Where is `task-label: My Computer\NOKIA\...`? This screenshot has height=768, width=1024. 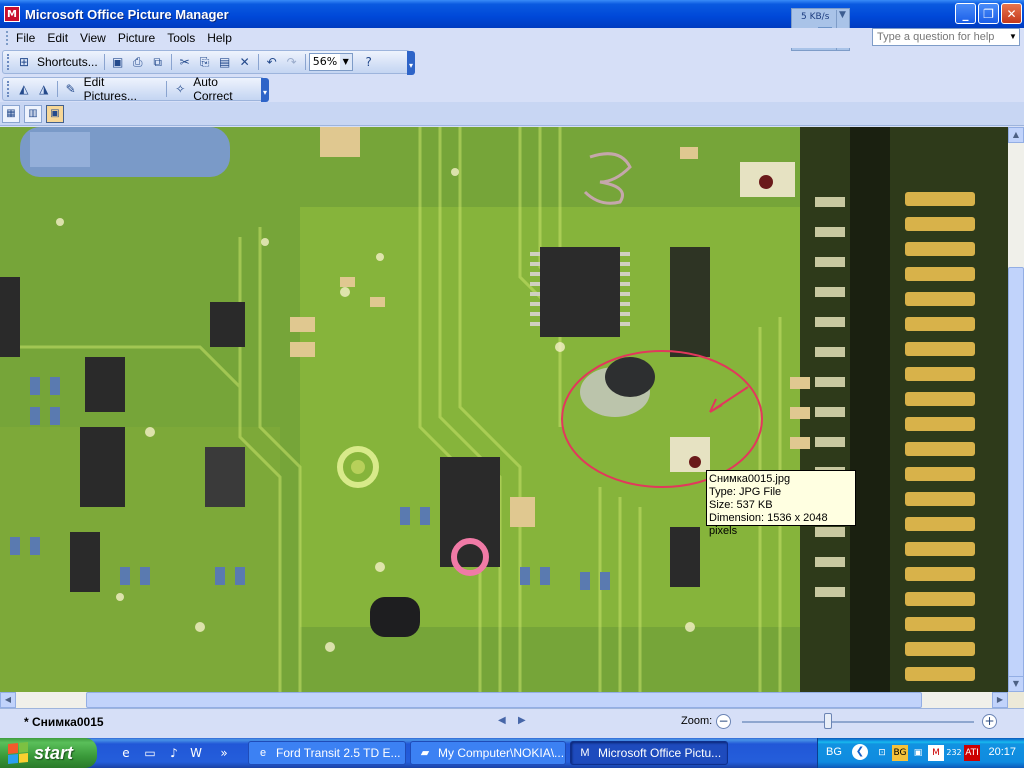 task-label: My Computer\NOKIA\... is located at coordinates (501, 753).